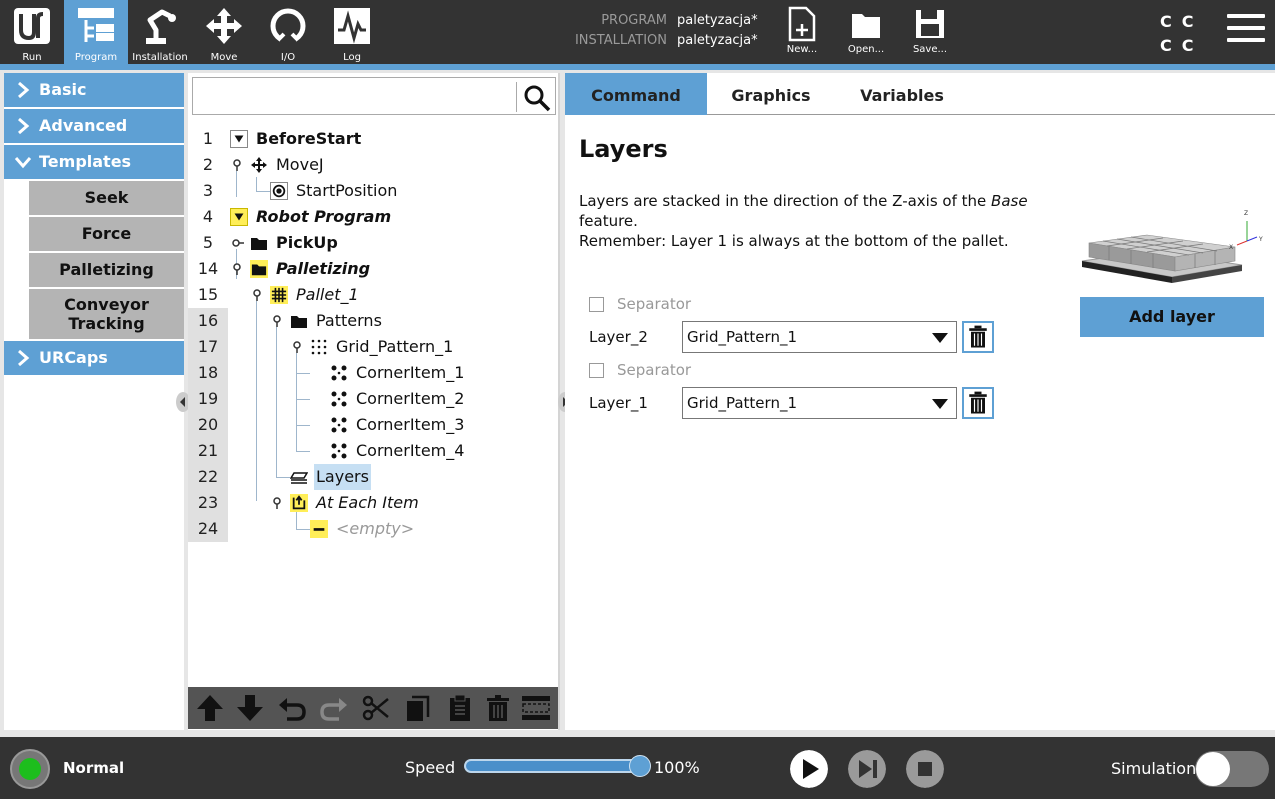  I want to click on installation-nav-button: Installation, so click(160, 32).